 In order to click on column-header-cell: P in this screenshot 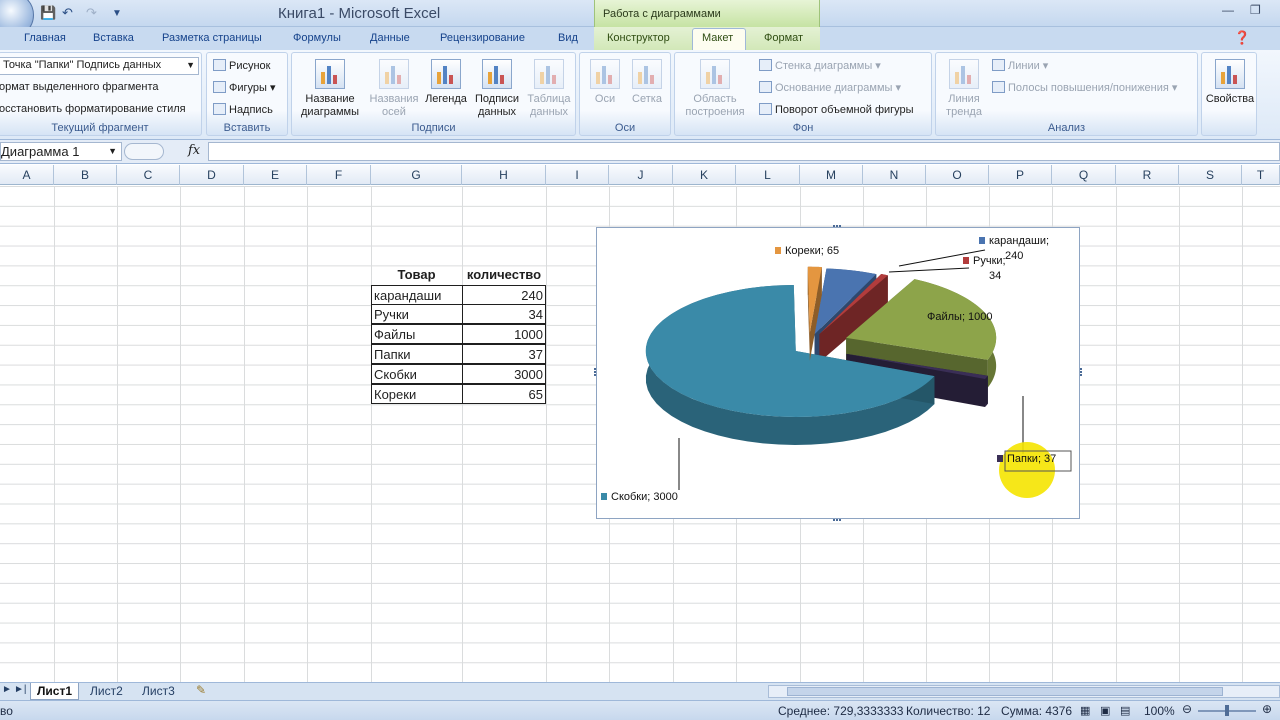, I will do `click(1020, 175)`.